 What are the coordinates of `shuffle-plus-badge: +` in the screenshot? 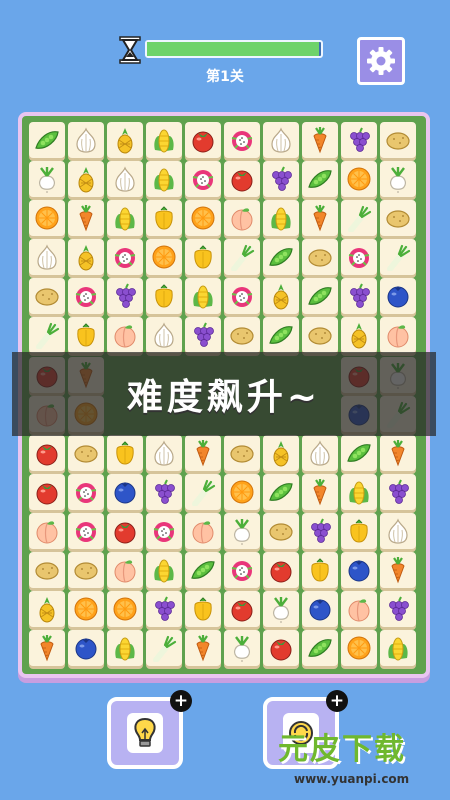 It's located at (337, 701).